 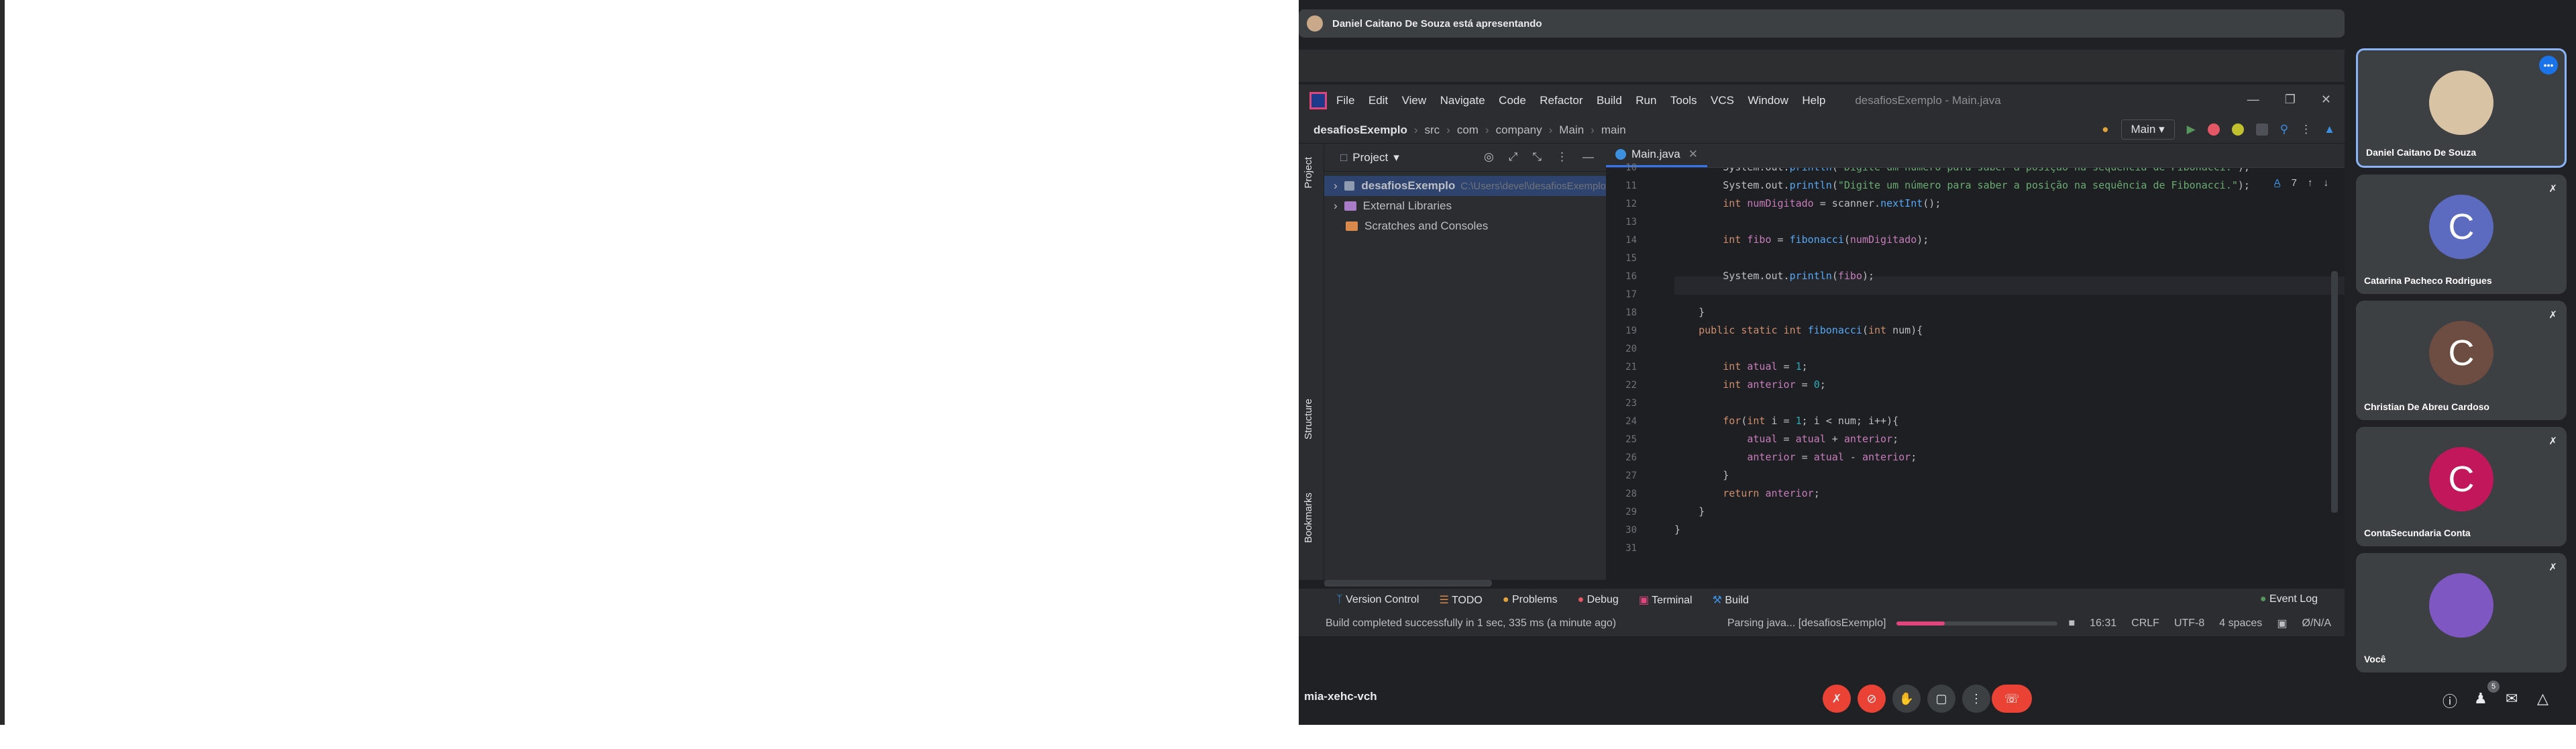 What do you see at coordinates (2289, 599) in the screenshot?
I see `event-log-button: ● Event Log` at bounding box center [2289, 599].